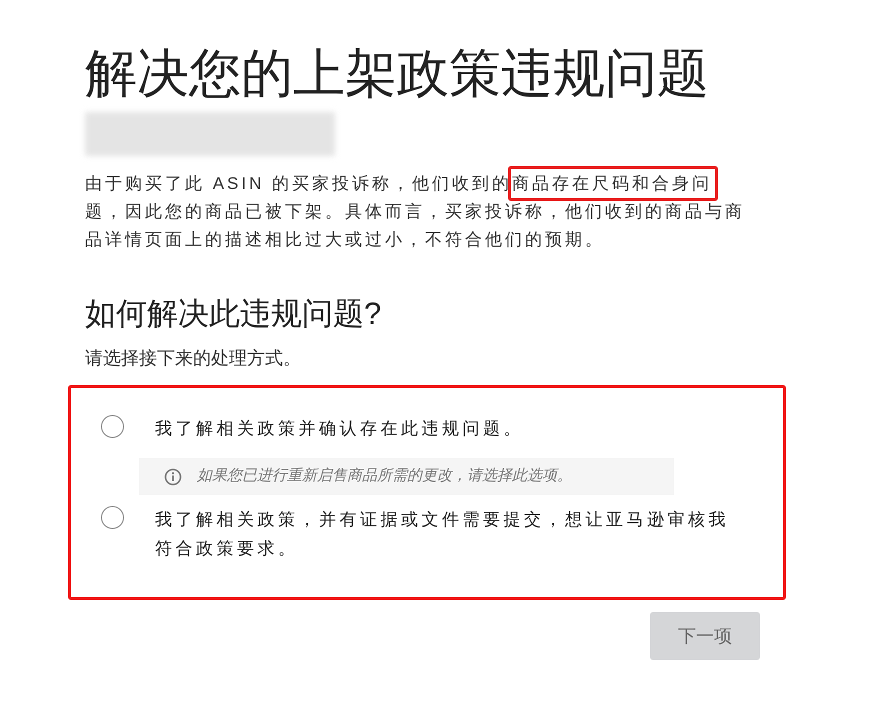 This screenshot has height=717, width=870. I want to click on description-text: 由于购买了此 ASIN 的买家投诉称，他们收到的 商品存在尺码和合身问 题，因此您的商品已被下架。具体而言，买家投诉称，他们收到的商品与商品详情页面上的描述相比过大或过小，不符合他们的预期。, so click(415, 212).